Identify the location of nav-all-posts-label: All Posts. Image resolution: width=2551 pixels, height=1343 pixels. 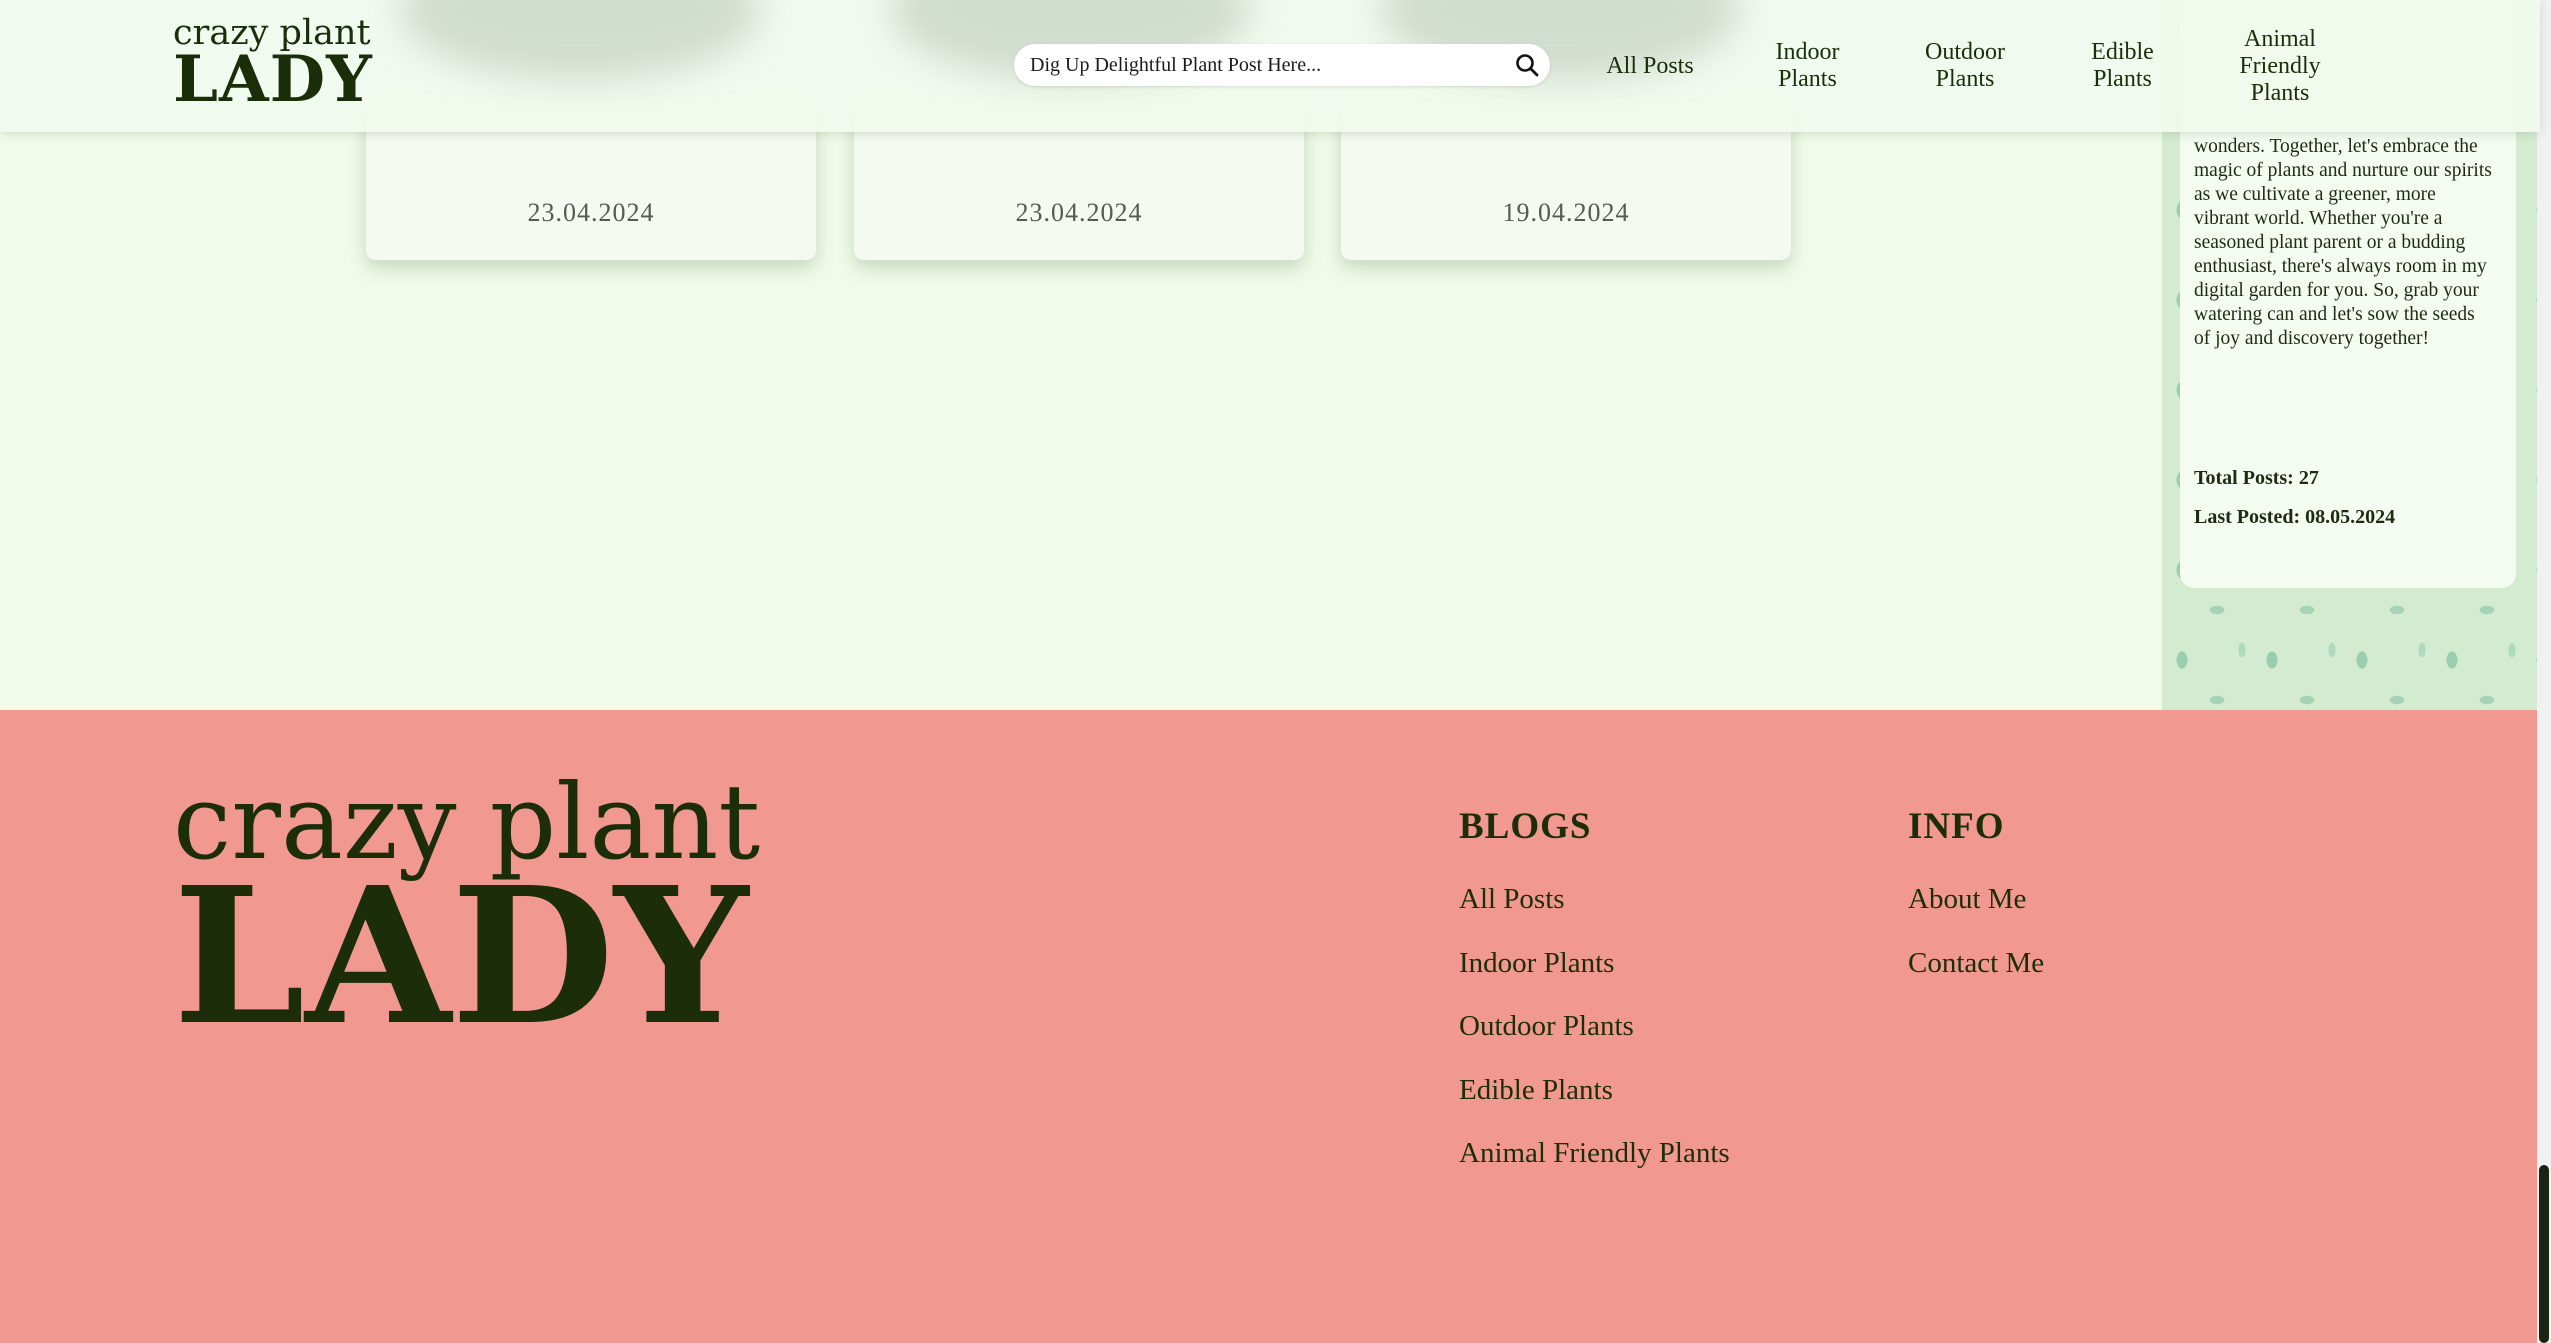
(1650, 65).